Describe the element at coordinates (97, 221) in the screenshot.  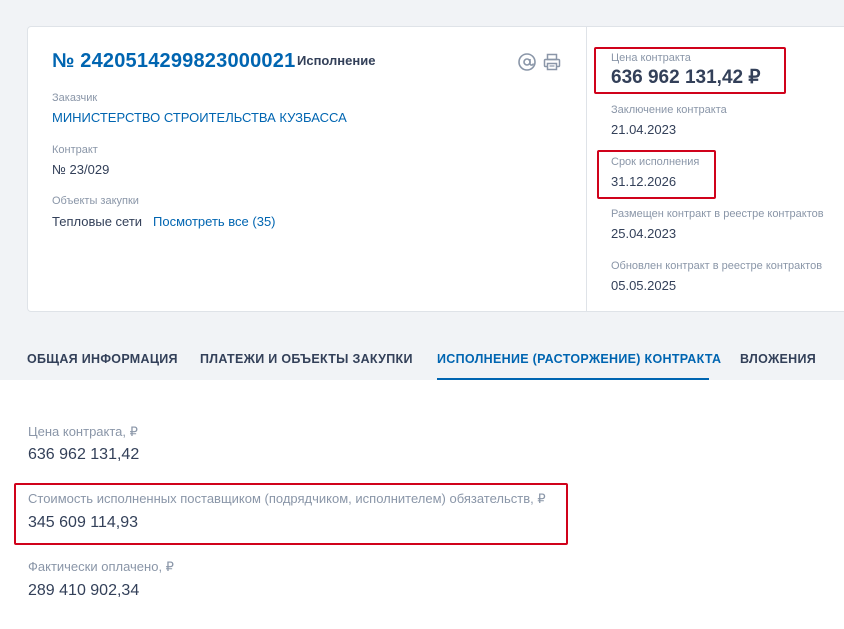
I see `purchase-objects-value: Тепловые сети` at that location.